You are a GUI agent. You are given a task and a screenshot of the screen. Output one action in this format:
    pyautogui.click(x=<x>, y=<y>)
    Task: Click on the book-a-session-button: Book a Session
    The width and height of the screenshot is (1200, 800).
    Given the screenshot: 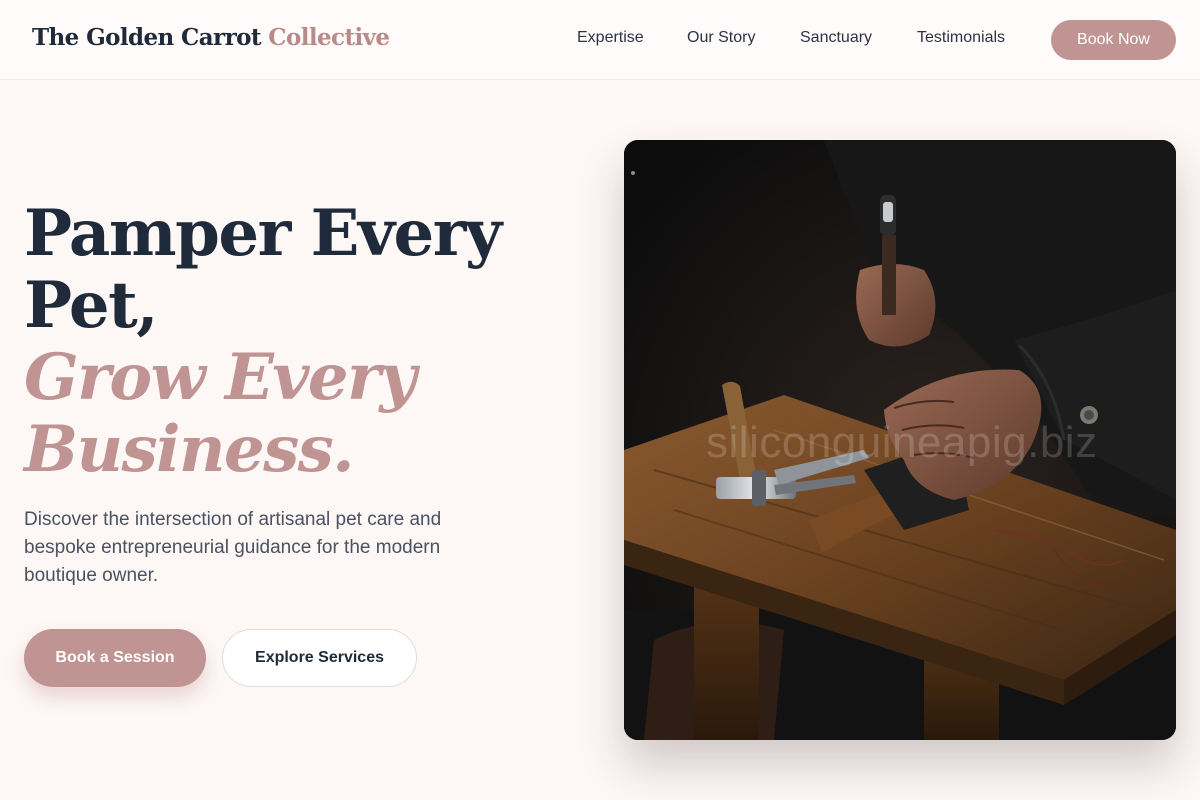 What is the action you would take?
    pyautogui.click(x=115, y=658)
    